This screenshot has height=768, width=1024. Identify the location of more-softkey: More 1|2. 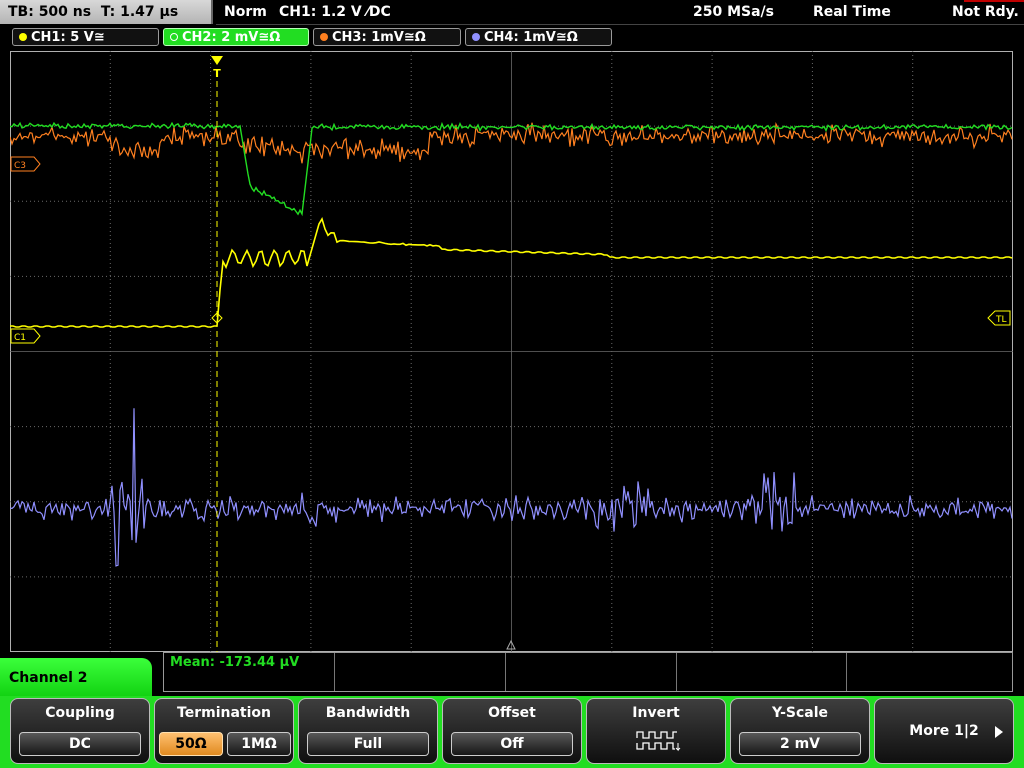
(944, 731).